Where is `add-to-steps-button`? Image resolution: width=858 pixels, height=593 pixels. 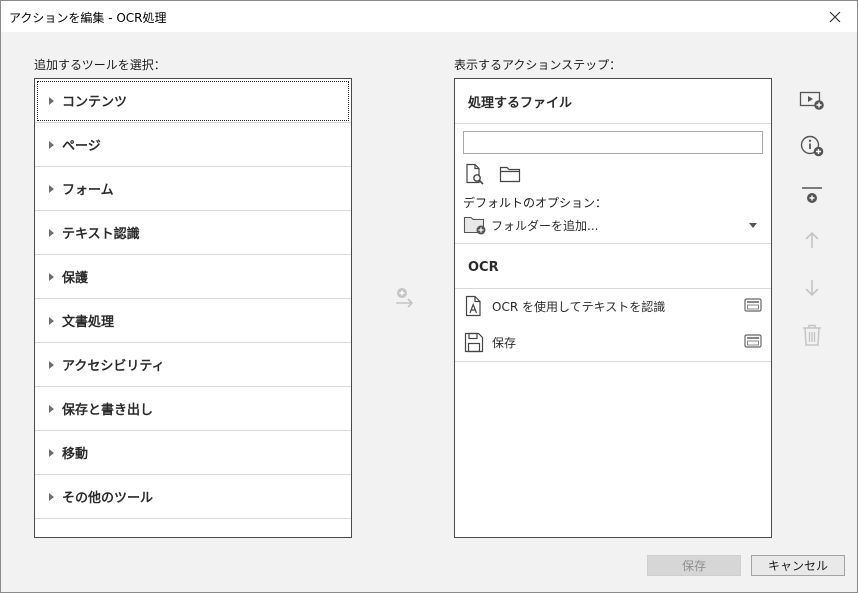
add-to-steps-button is located at coordinates (405, 299).